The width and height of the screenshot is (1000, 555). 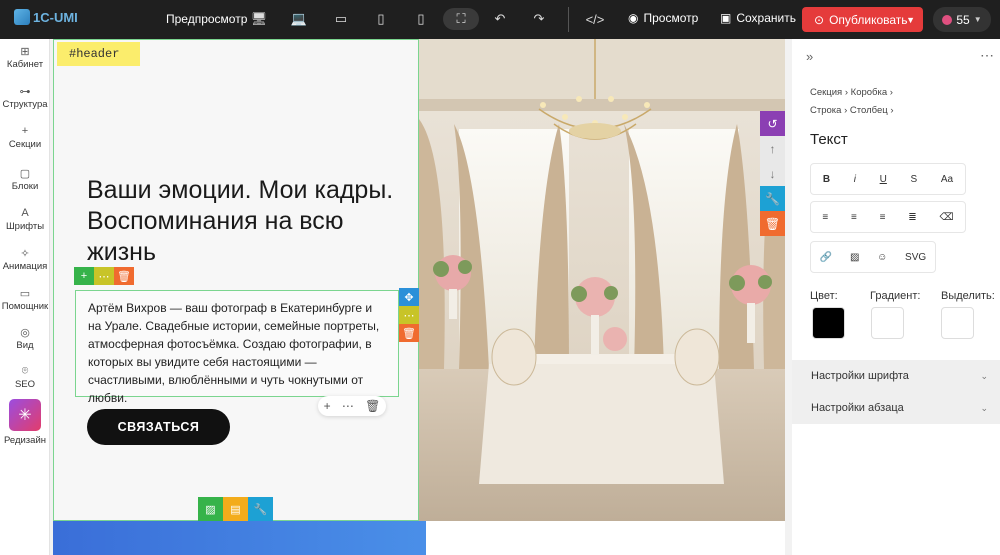 I want to click on align-justify-icon: ≣, so click(x=912, y=217).